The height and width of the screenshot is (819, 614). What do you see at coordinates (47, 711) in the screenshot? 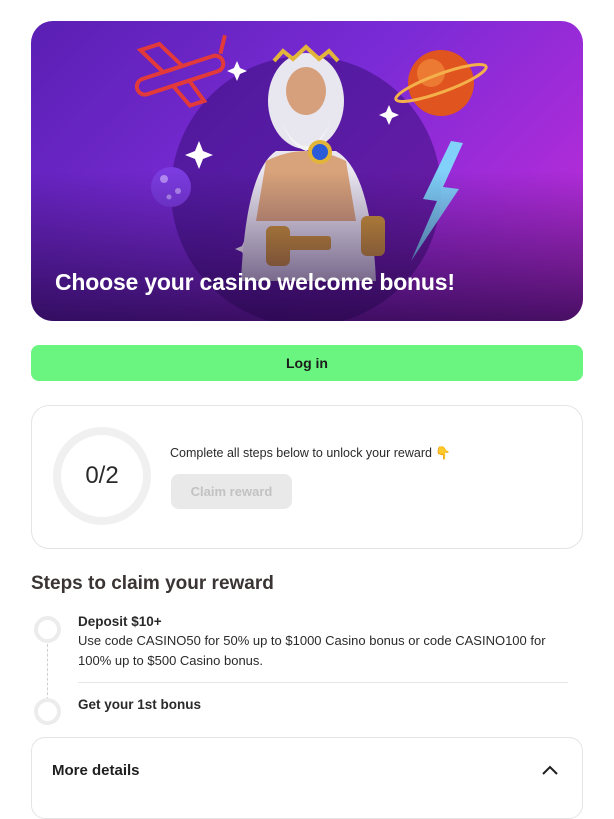
I see `step-2-indicator` at bounding box center [47, 711].